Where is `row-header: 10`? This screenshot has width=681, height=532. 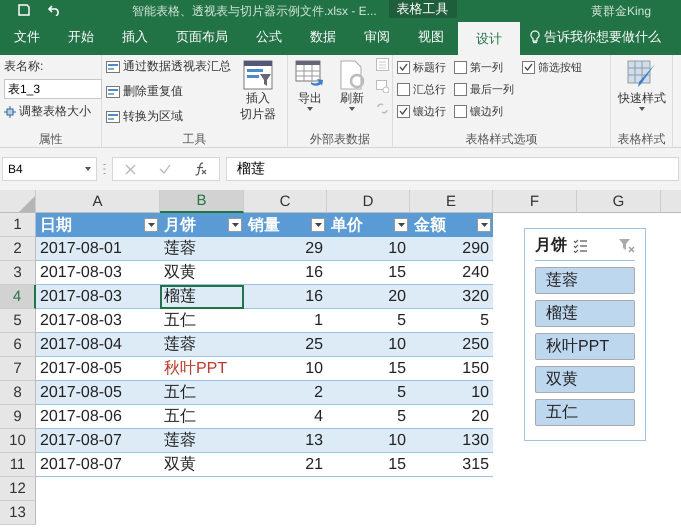 row-header: 10 is located at coordinates (18, 441).